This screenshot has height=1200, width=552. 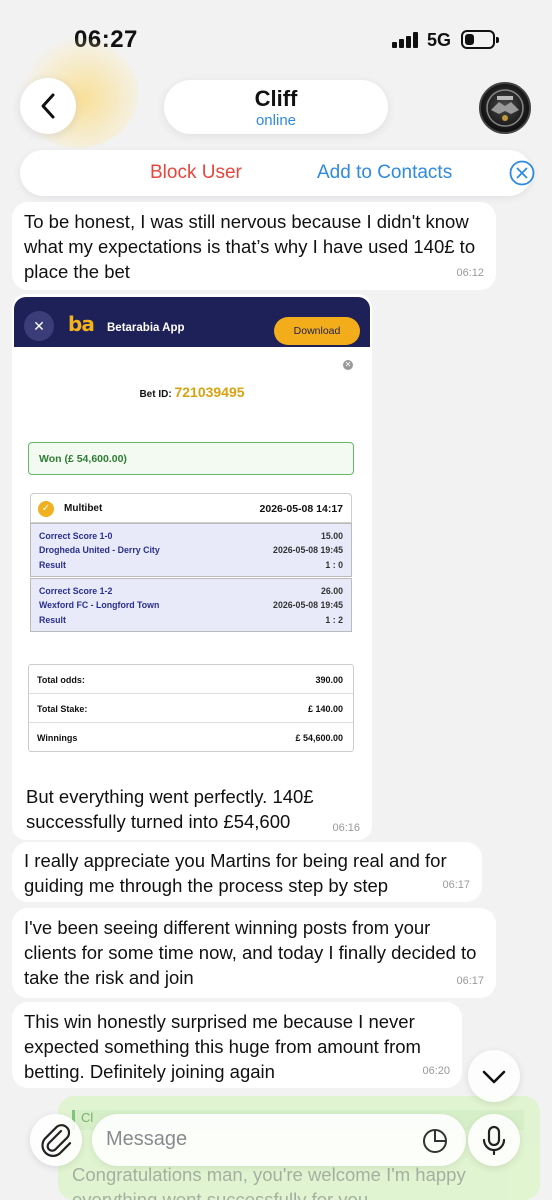 I want to click on ticket-header: ✕ ba Betarabia App Download, so click(x=192, y=322).